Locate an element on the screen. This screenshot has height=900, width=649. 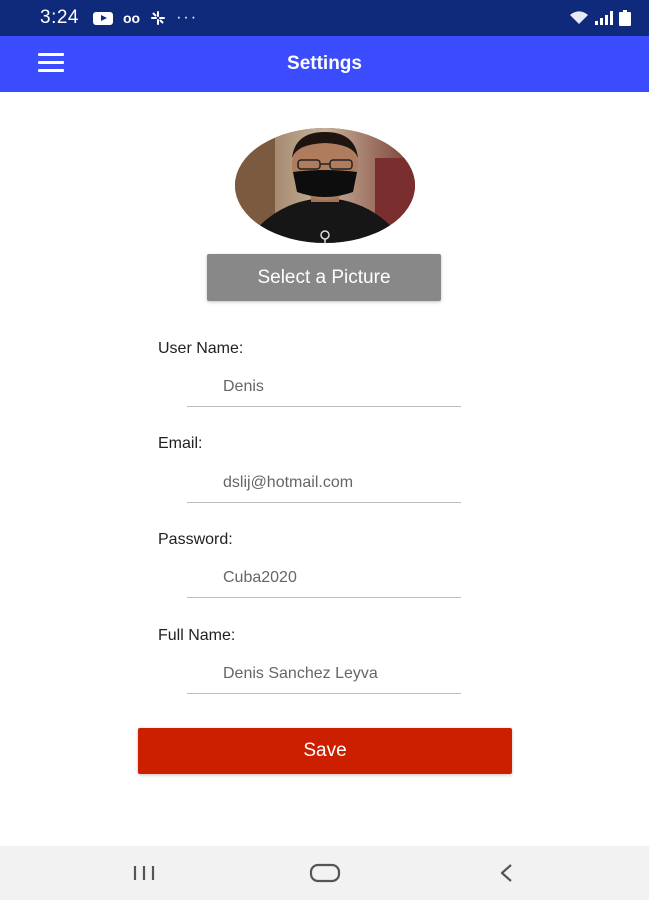
email-field is located at coordinates (324, 483).